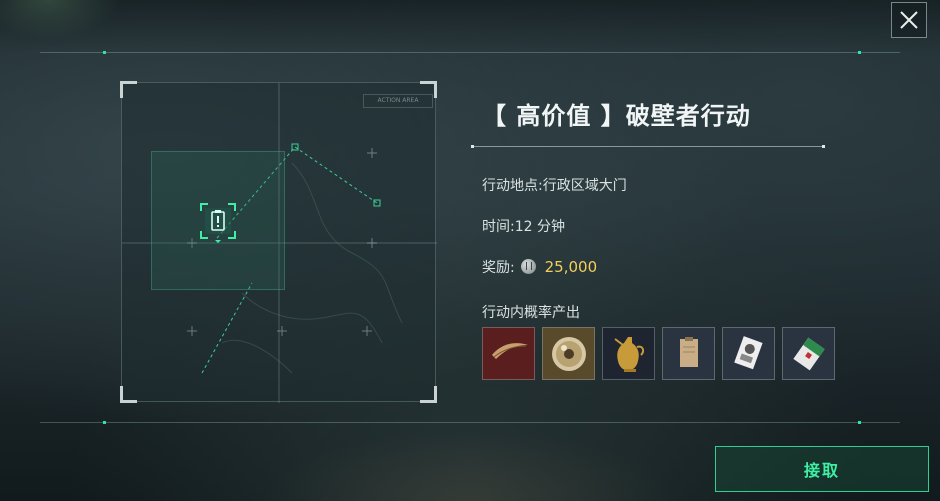 Image resolution: width=940 pixels, height=501 pixels. I want to click on accept-button: 接取, so click(822, 469).